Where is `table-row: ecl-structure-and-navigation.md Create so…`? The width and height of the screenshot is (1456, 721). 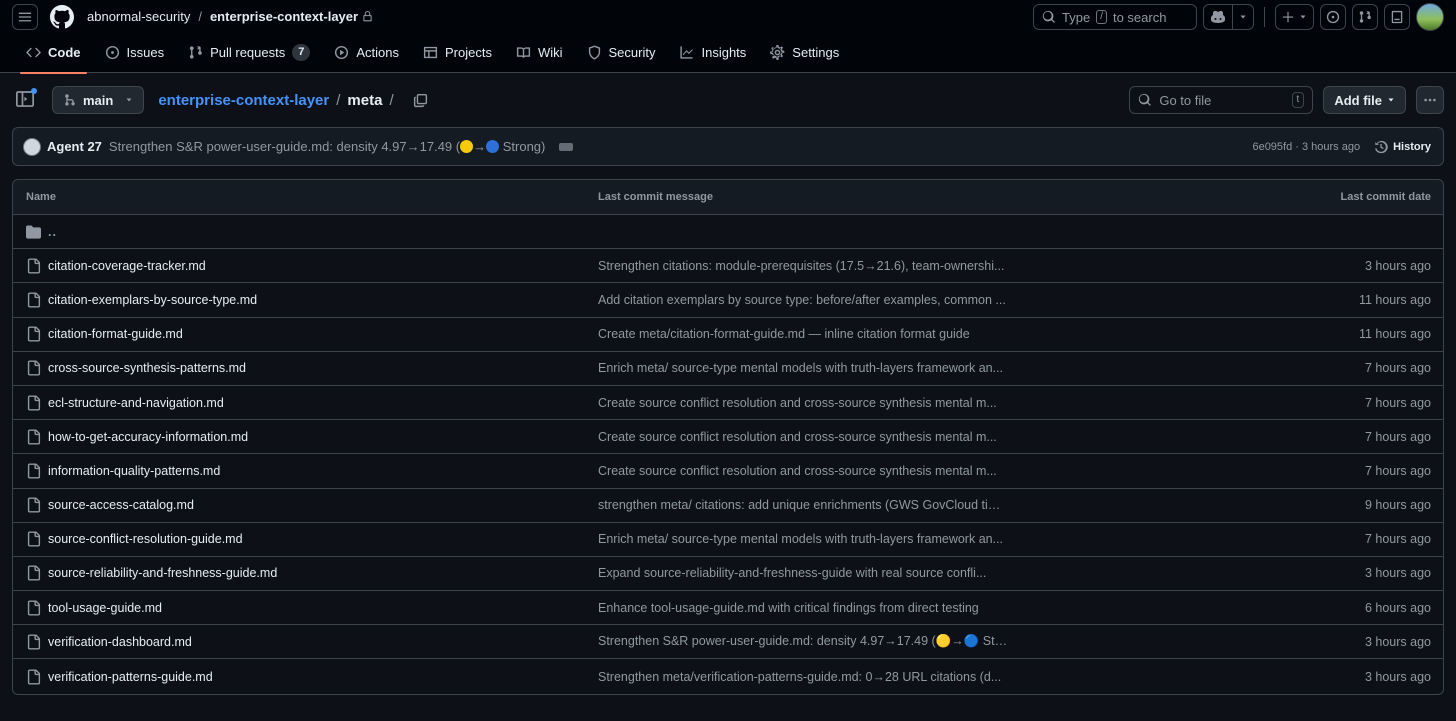
table-row: ecl-structure-and-navigation.md Create so… is located at coordinates (728, 403).